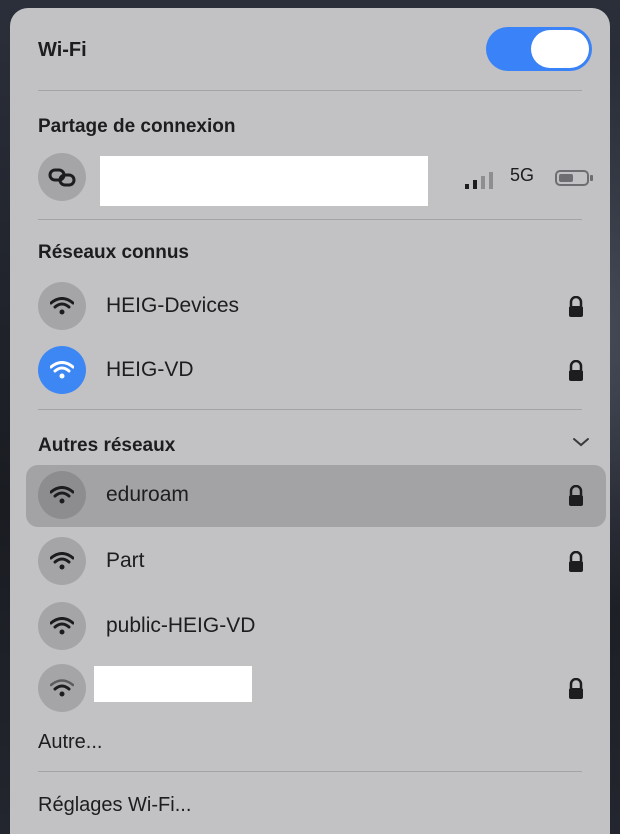 This screenshot has height=834, width=620. What do you see at coordinates (310, 496) in the screenshot?
I see `network-row-eduroam: eduroam` at bounding box center [310, 496].